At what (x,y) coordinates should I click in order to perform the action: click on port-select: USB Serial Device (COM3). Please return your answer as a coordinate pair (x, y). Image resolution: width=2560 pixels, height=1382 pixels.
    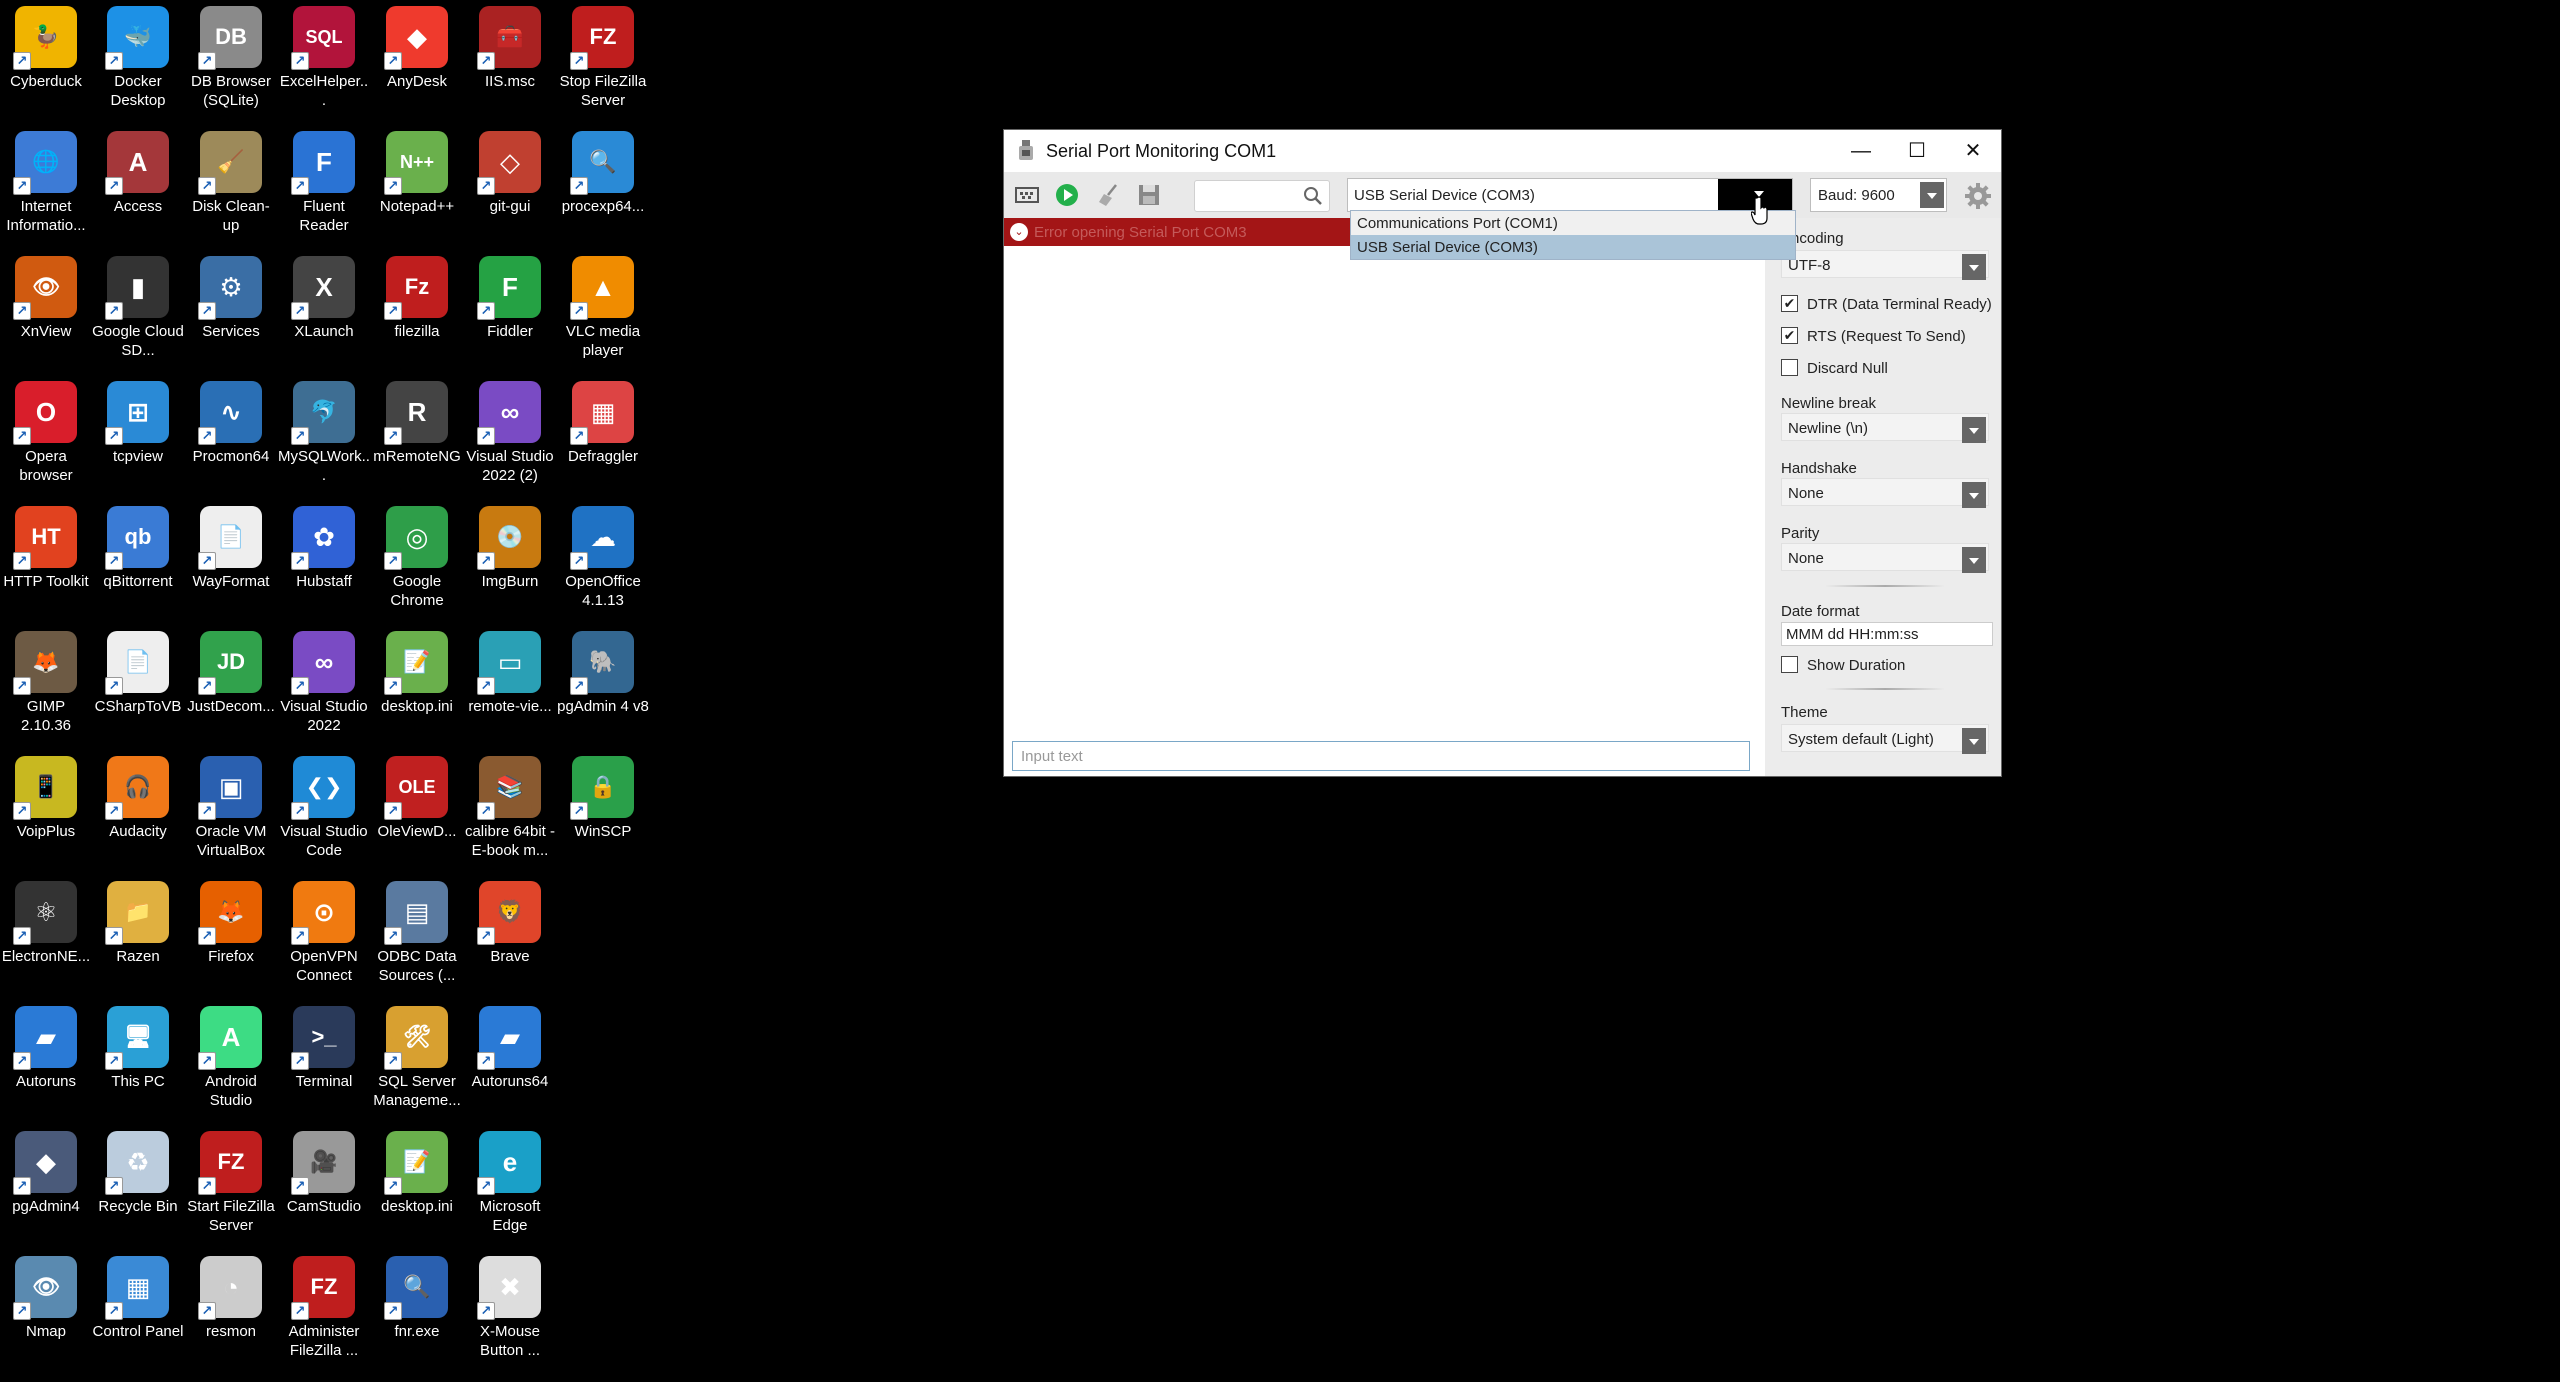
    Looking at the image, I should click on (1570, 195).